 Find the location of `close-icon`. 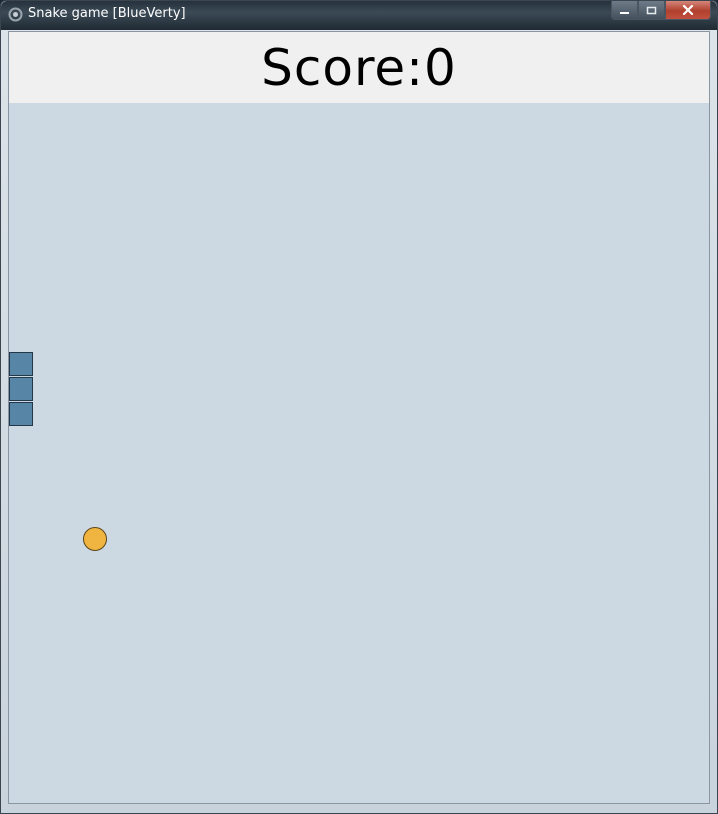

close-icon is located at coordinates (688, 10).